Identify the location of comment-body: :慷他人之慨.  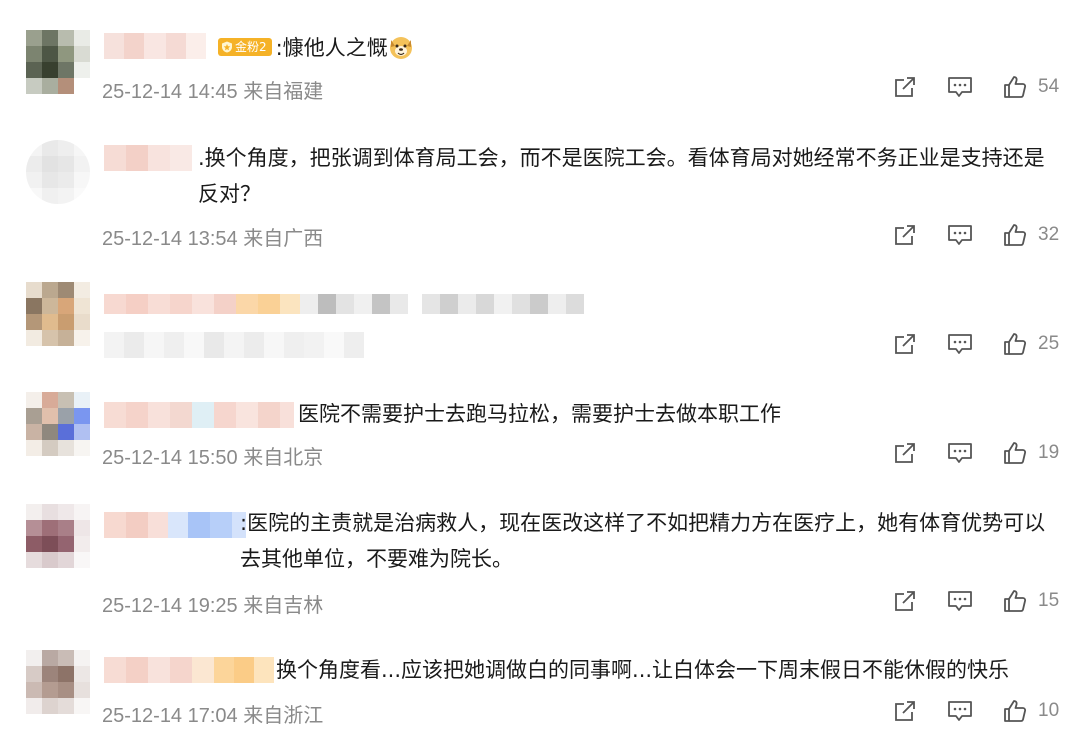
(331, 48).